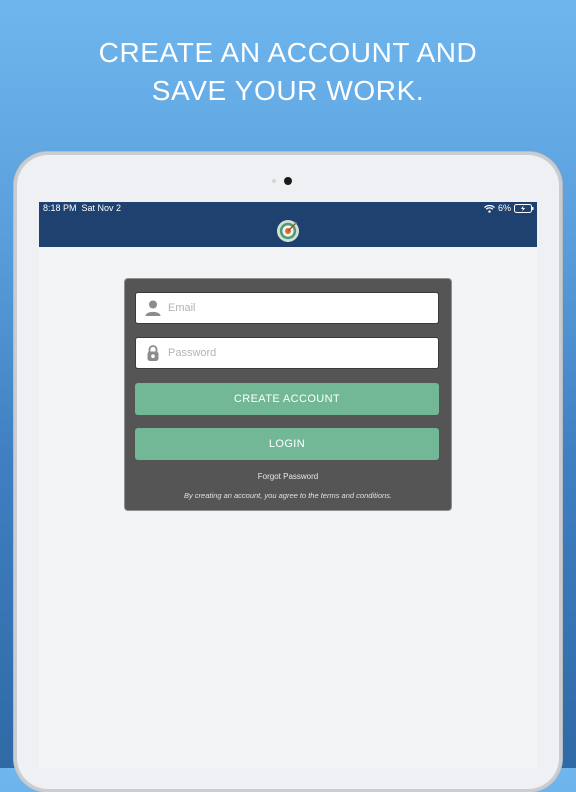 This screenshot has width=576, height=792. Describe the element at coordinates (287, 444) in the screenshot. I see `login-button: LOGIN` at that location.